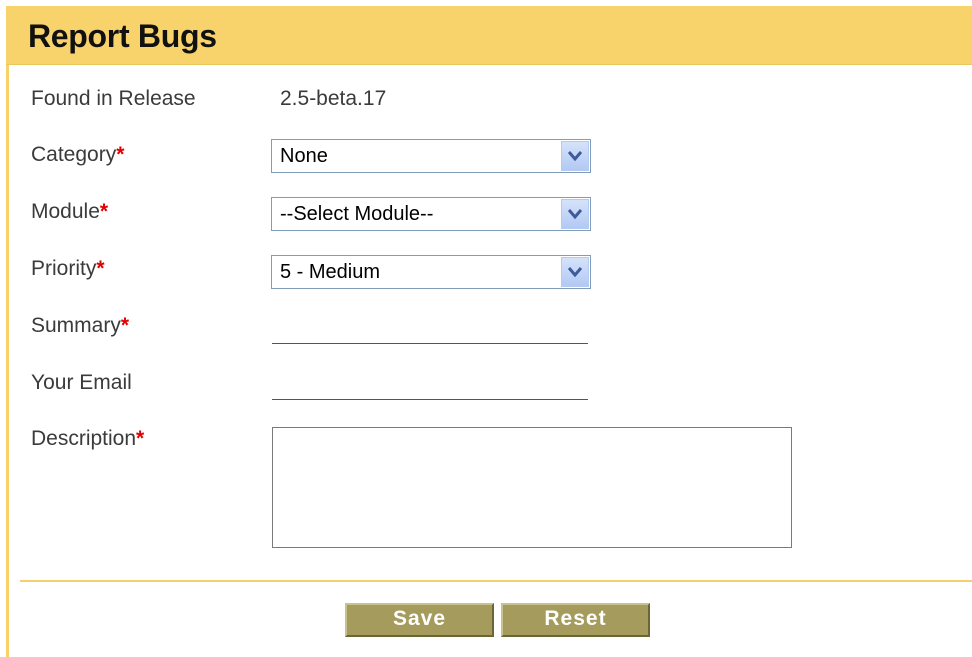  Describe the element at coordinates (430, 385) in the screenshot. I see `email-input` at that location.